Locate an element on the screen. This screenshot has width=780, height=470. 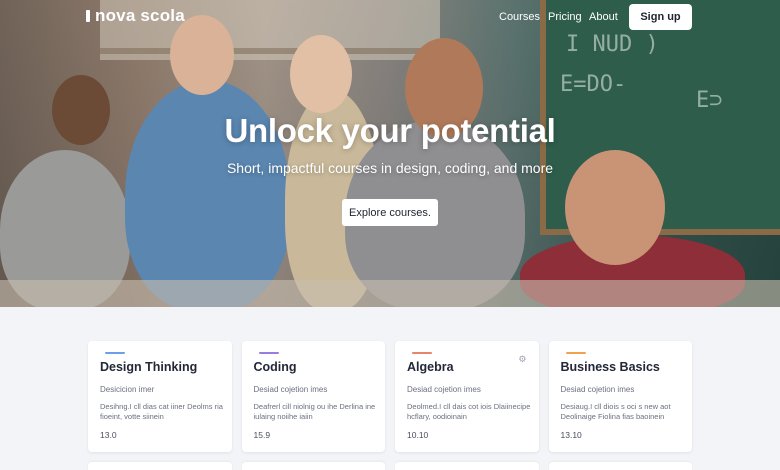
course-number: 13.10 is located at coordinates (571, 435).